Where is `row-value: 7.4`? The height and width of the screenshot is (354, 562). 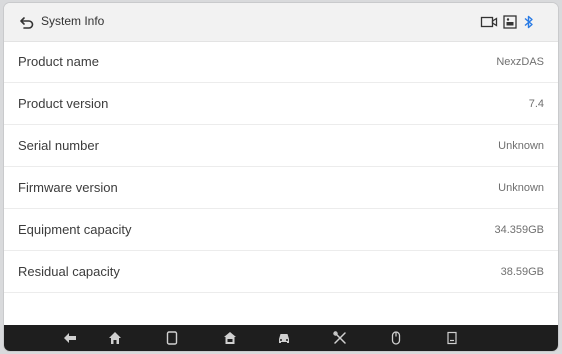
row-value: 7.4 is located at coordinates (536, 103).